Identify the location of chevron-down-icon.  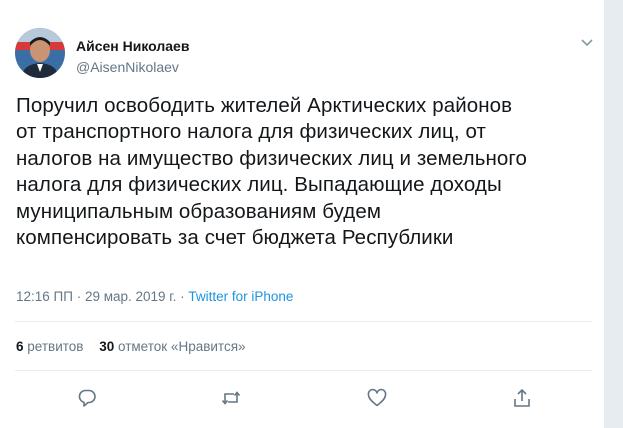
(587, 42).